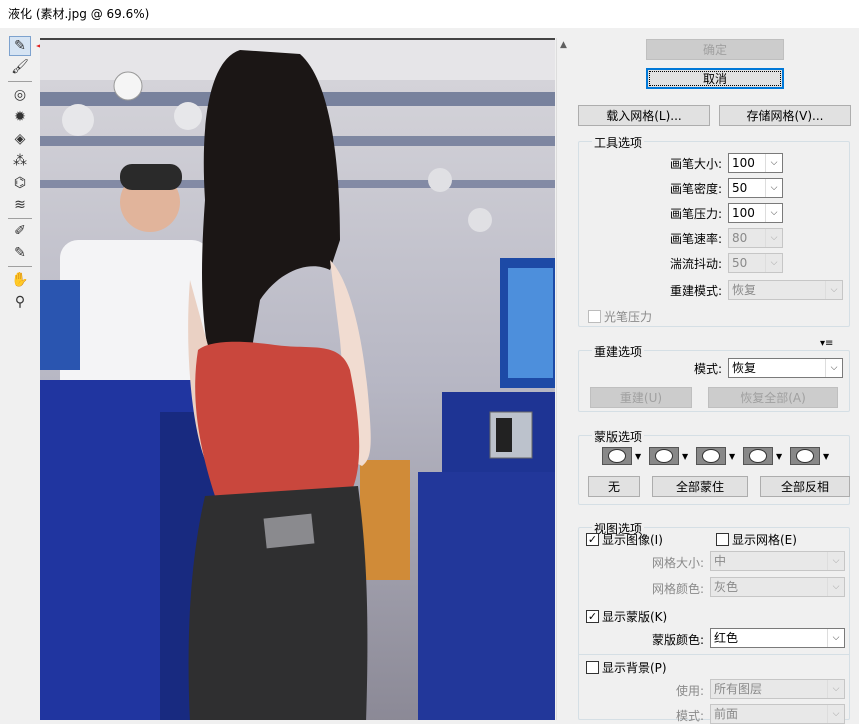 The image size is (859, 724). Describe the element at coordinates (777, 689) in the screenshot. I see `use-select: 所有图层 ⌵` at that location.